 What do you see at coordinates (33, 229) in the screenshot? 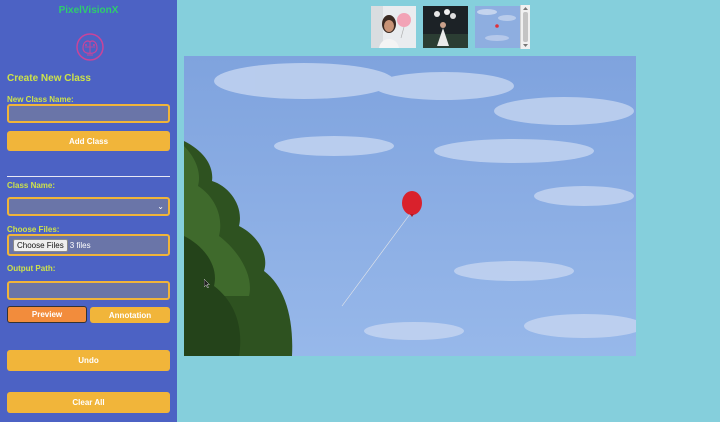
I see `choose-files-label: Choose Files:` at bounding box center [33, 229].